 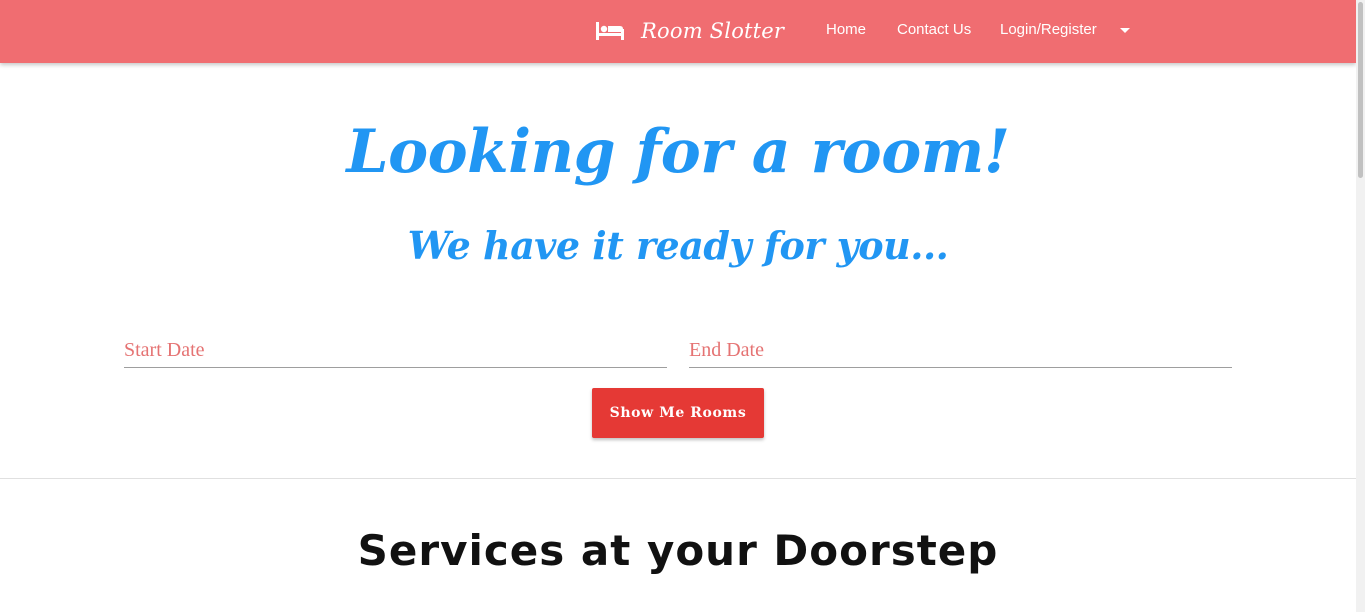 What do you see at coordinates (1125, 30) in the screenshot?
I see `caret-down-icon` at bounding box center [1125, 30].